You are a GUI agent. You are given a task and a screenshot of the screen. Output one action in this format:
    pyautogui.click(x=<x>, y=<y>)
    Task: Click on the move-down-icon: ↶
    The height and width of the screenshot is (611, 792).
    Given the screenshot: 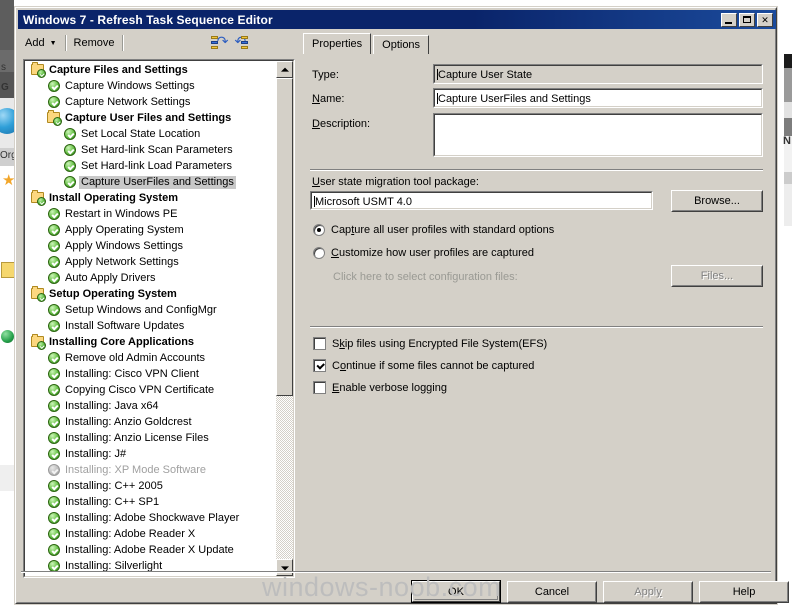 What is the action you would take?
    pyautogui.click(x=243, y=43)
    